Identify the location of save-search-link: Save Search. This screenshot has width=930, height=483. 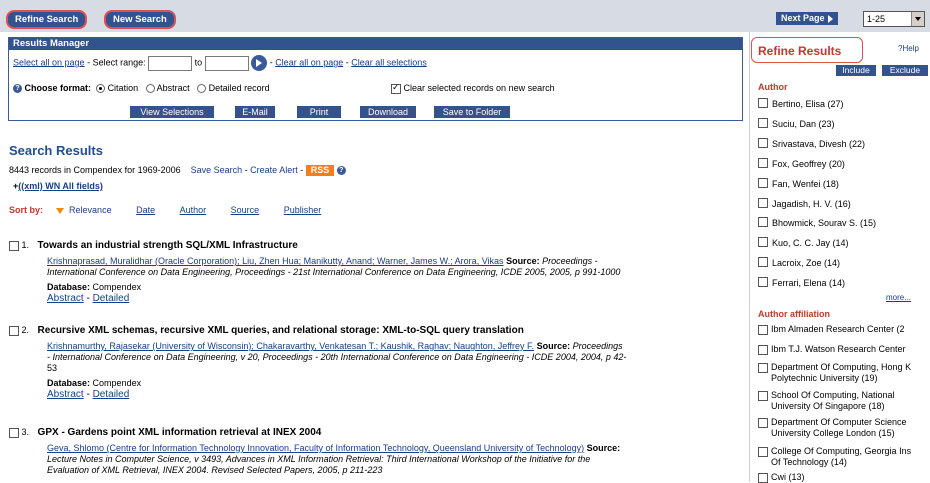
(217, 170).